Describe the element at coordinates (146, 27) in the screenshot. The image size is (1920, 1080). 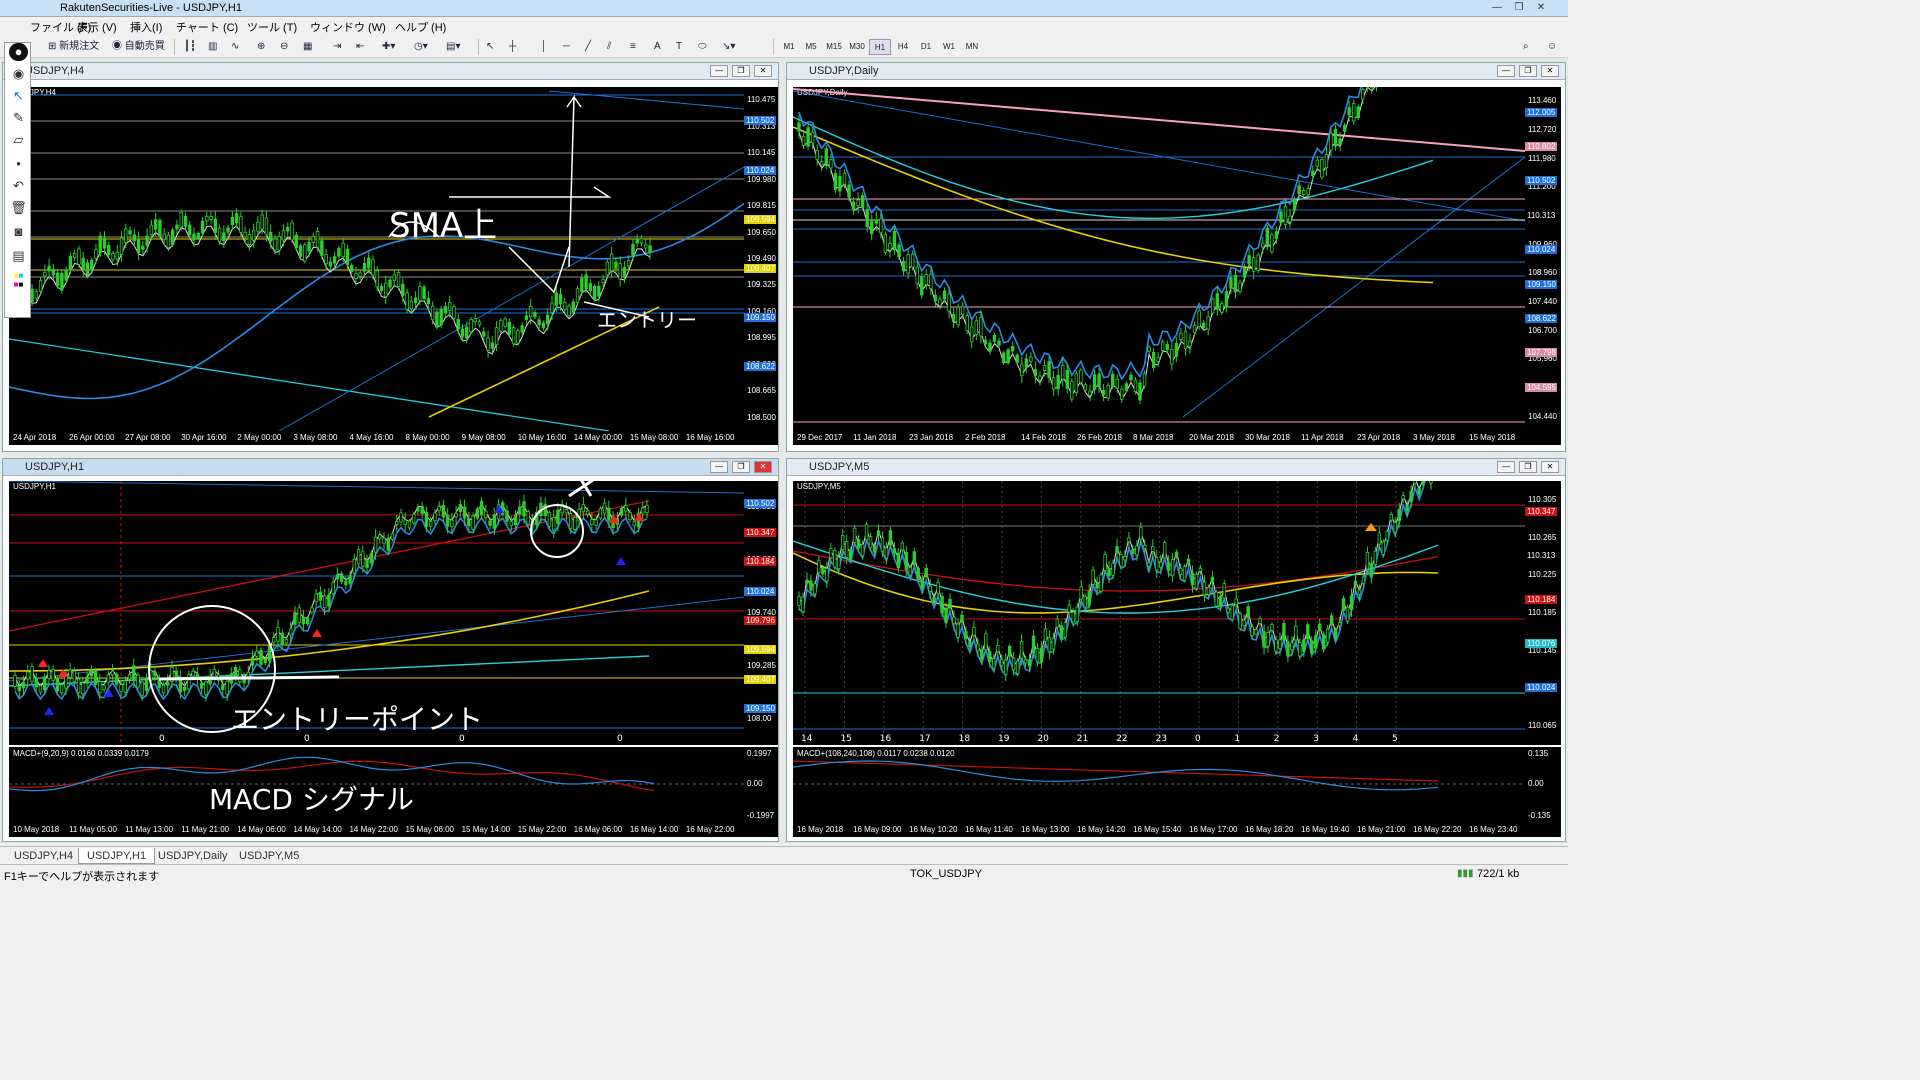
I see `menu-insert: 挿入(I)` at that location.